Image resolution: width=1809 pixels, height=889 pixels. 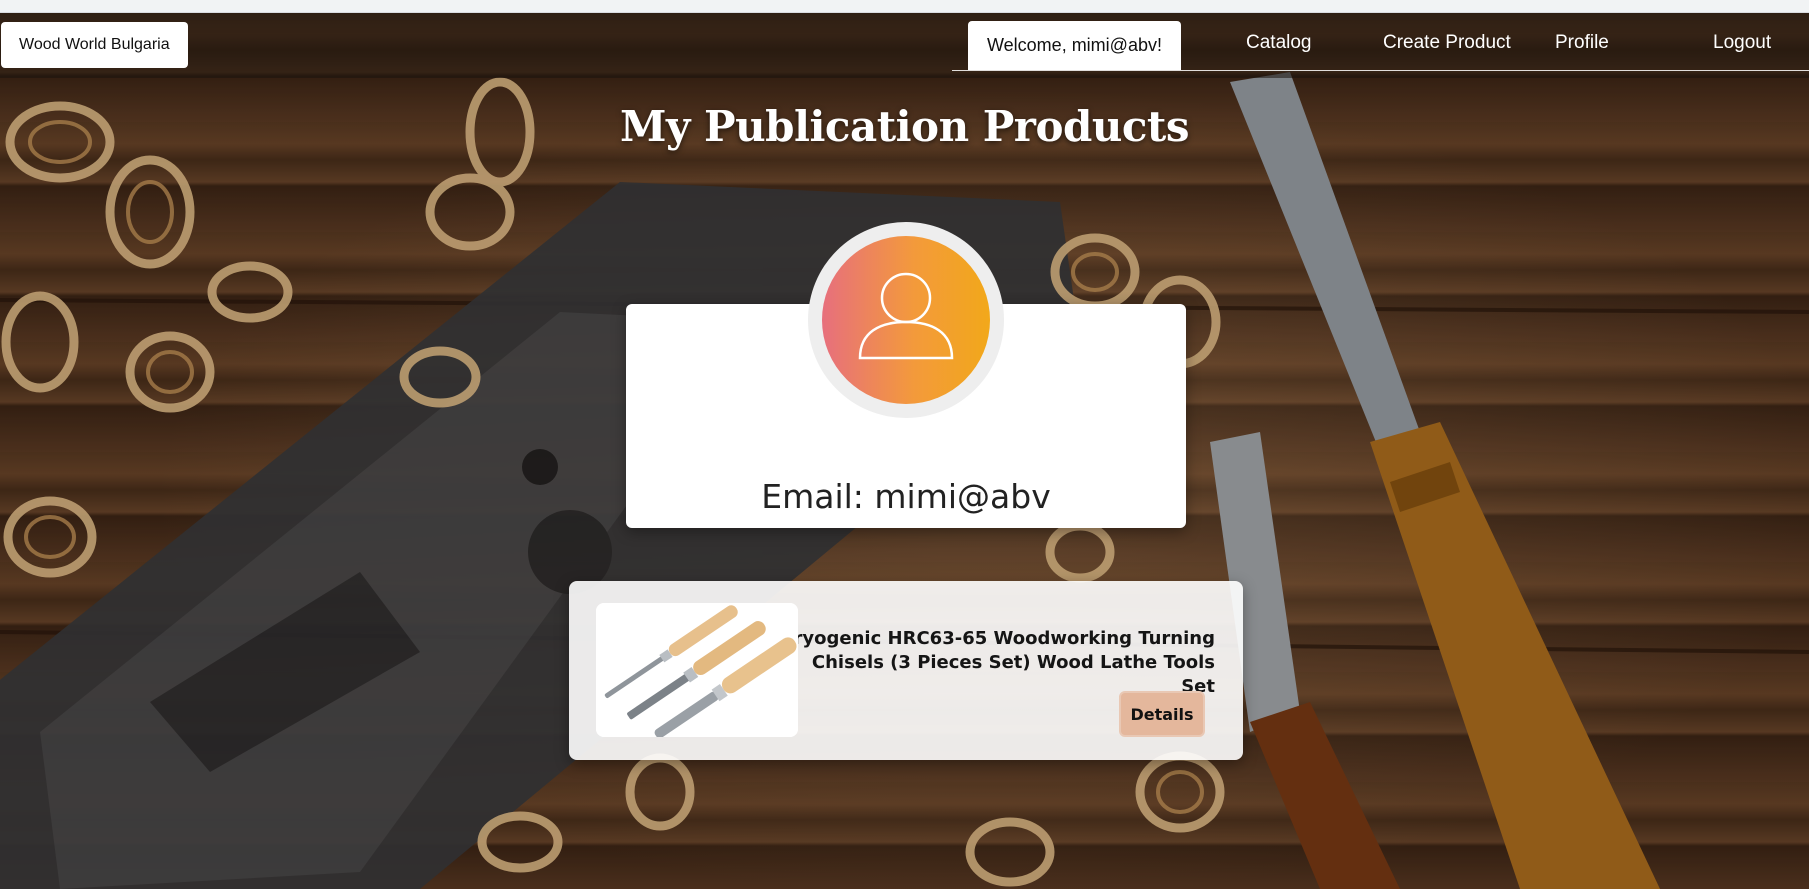 I want to click on avatar, so click(x=906, y=320).